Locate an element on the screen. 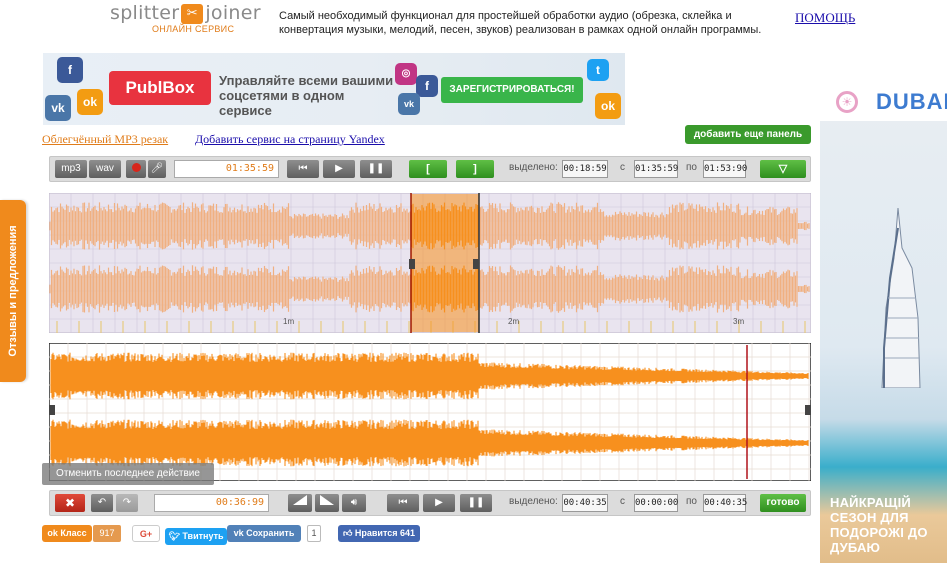 The height and width of the screenshot is (577, 947). tick-label-3m: 3m is located at coordinates (738, 321).